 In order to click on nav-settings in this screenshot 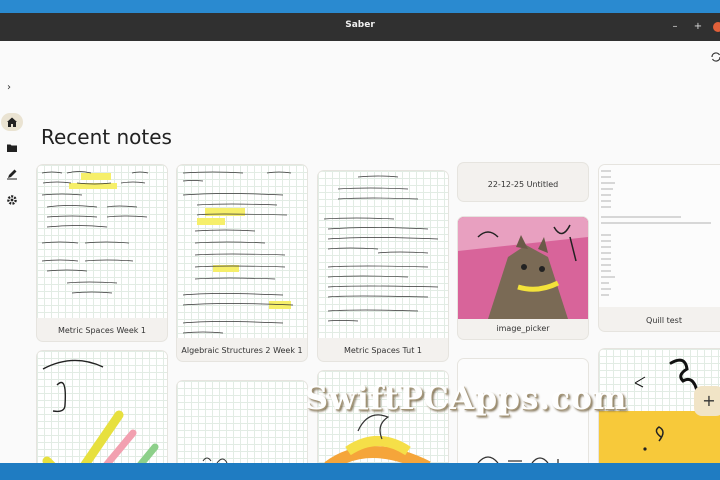, I will do `click(12, 200)`.